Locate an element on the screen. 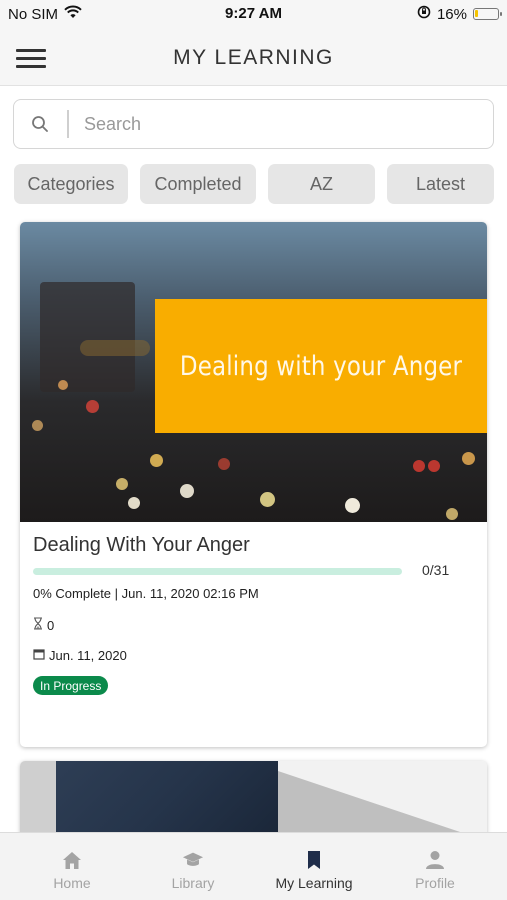 This screenshot has height=900, width=507. course-banner: Dealing with your Anger is located at coordinates (321, 366).